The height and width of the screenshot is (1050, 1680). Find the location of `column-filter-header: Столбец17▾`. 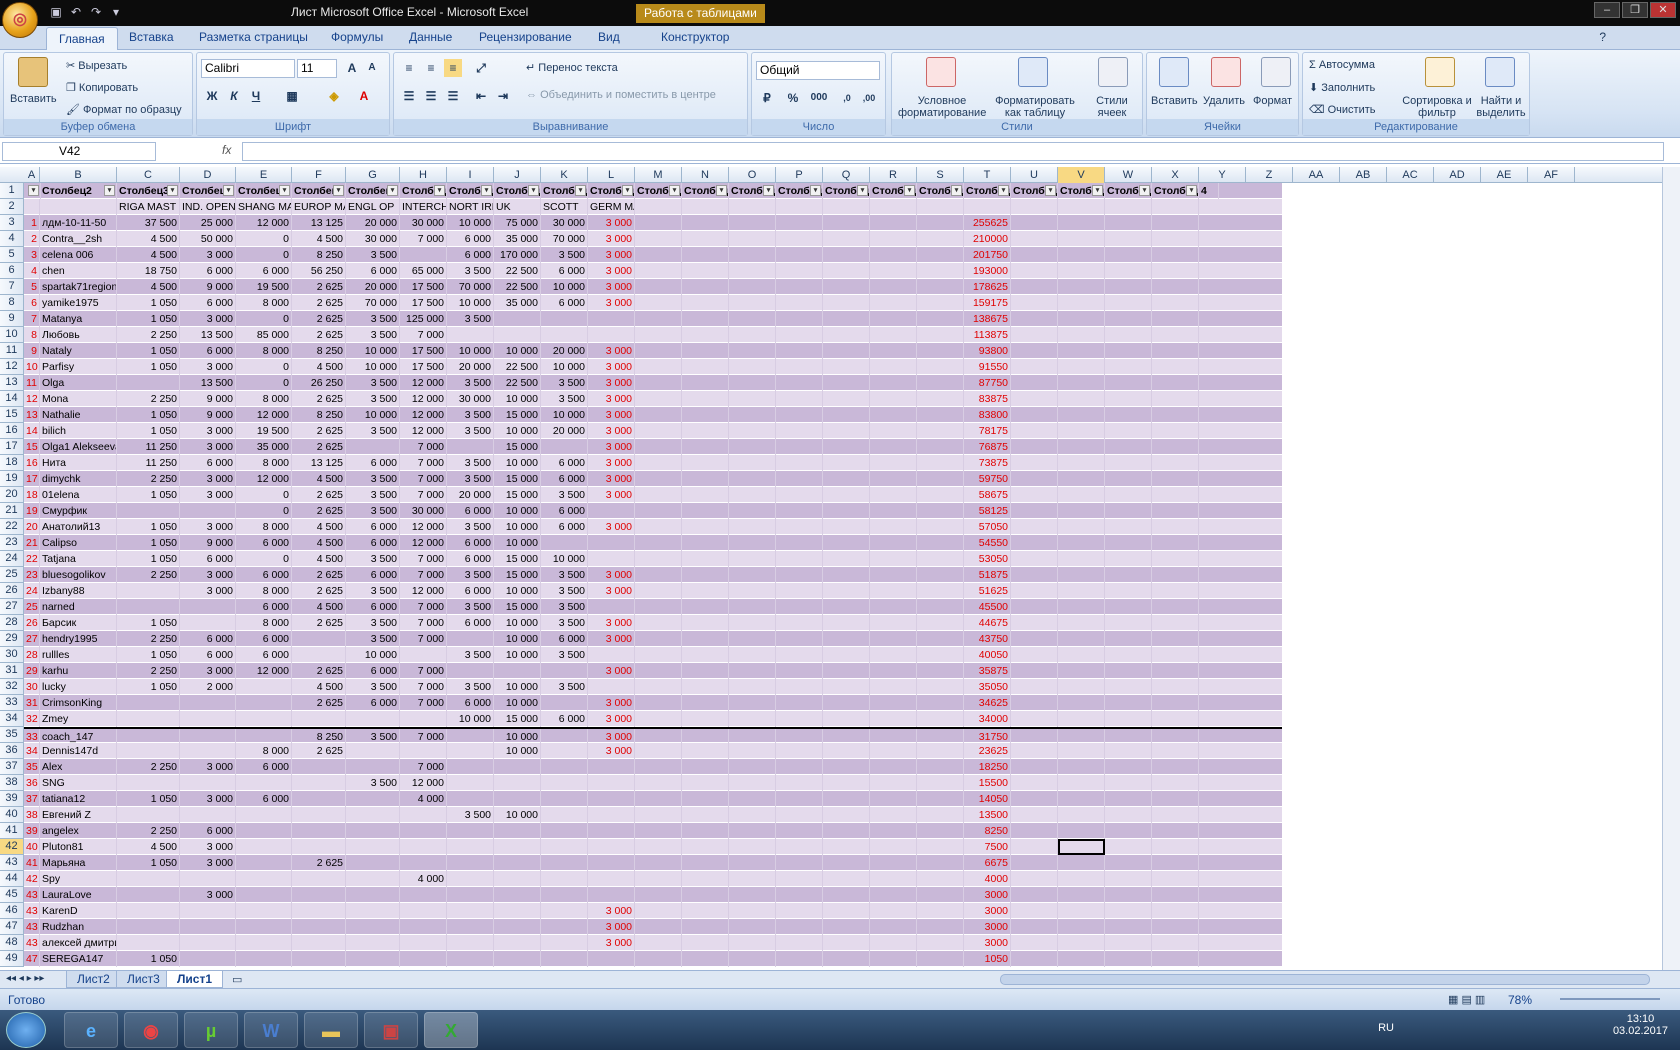

column-filter-header: Столбец17▾ is located at coordinates (846, 191).